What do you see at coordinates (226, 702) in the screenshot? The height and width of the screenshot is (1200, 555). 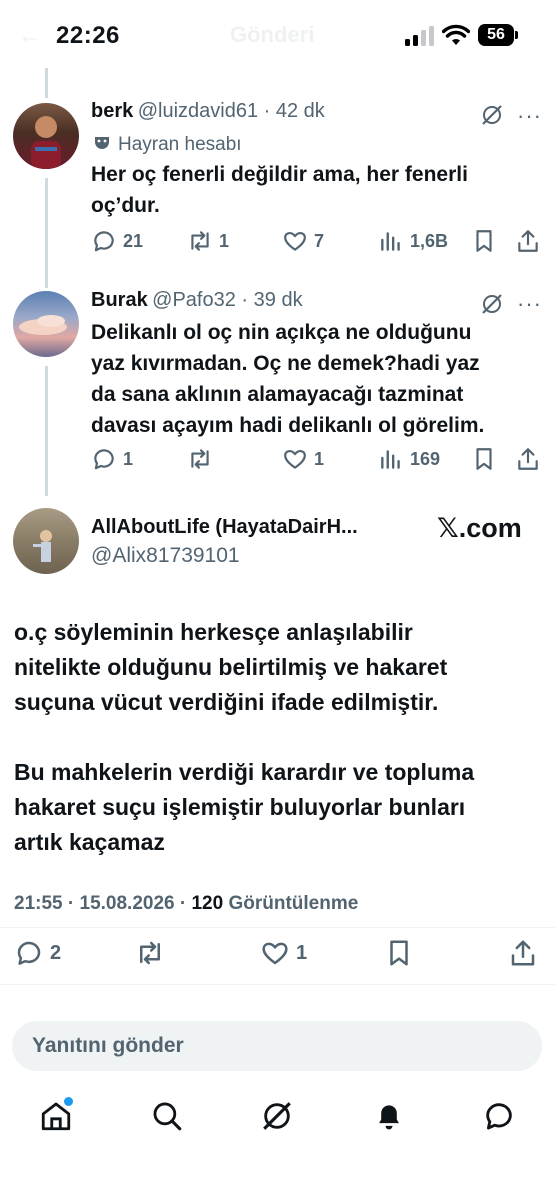 I see `main-tweet-text-line: suçuna vücut verdiğini ifade edilmiştir.` at bounding box center [226, 702].